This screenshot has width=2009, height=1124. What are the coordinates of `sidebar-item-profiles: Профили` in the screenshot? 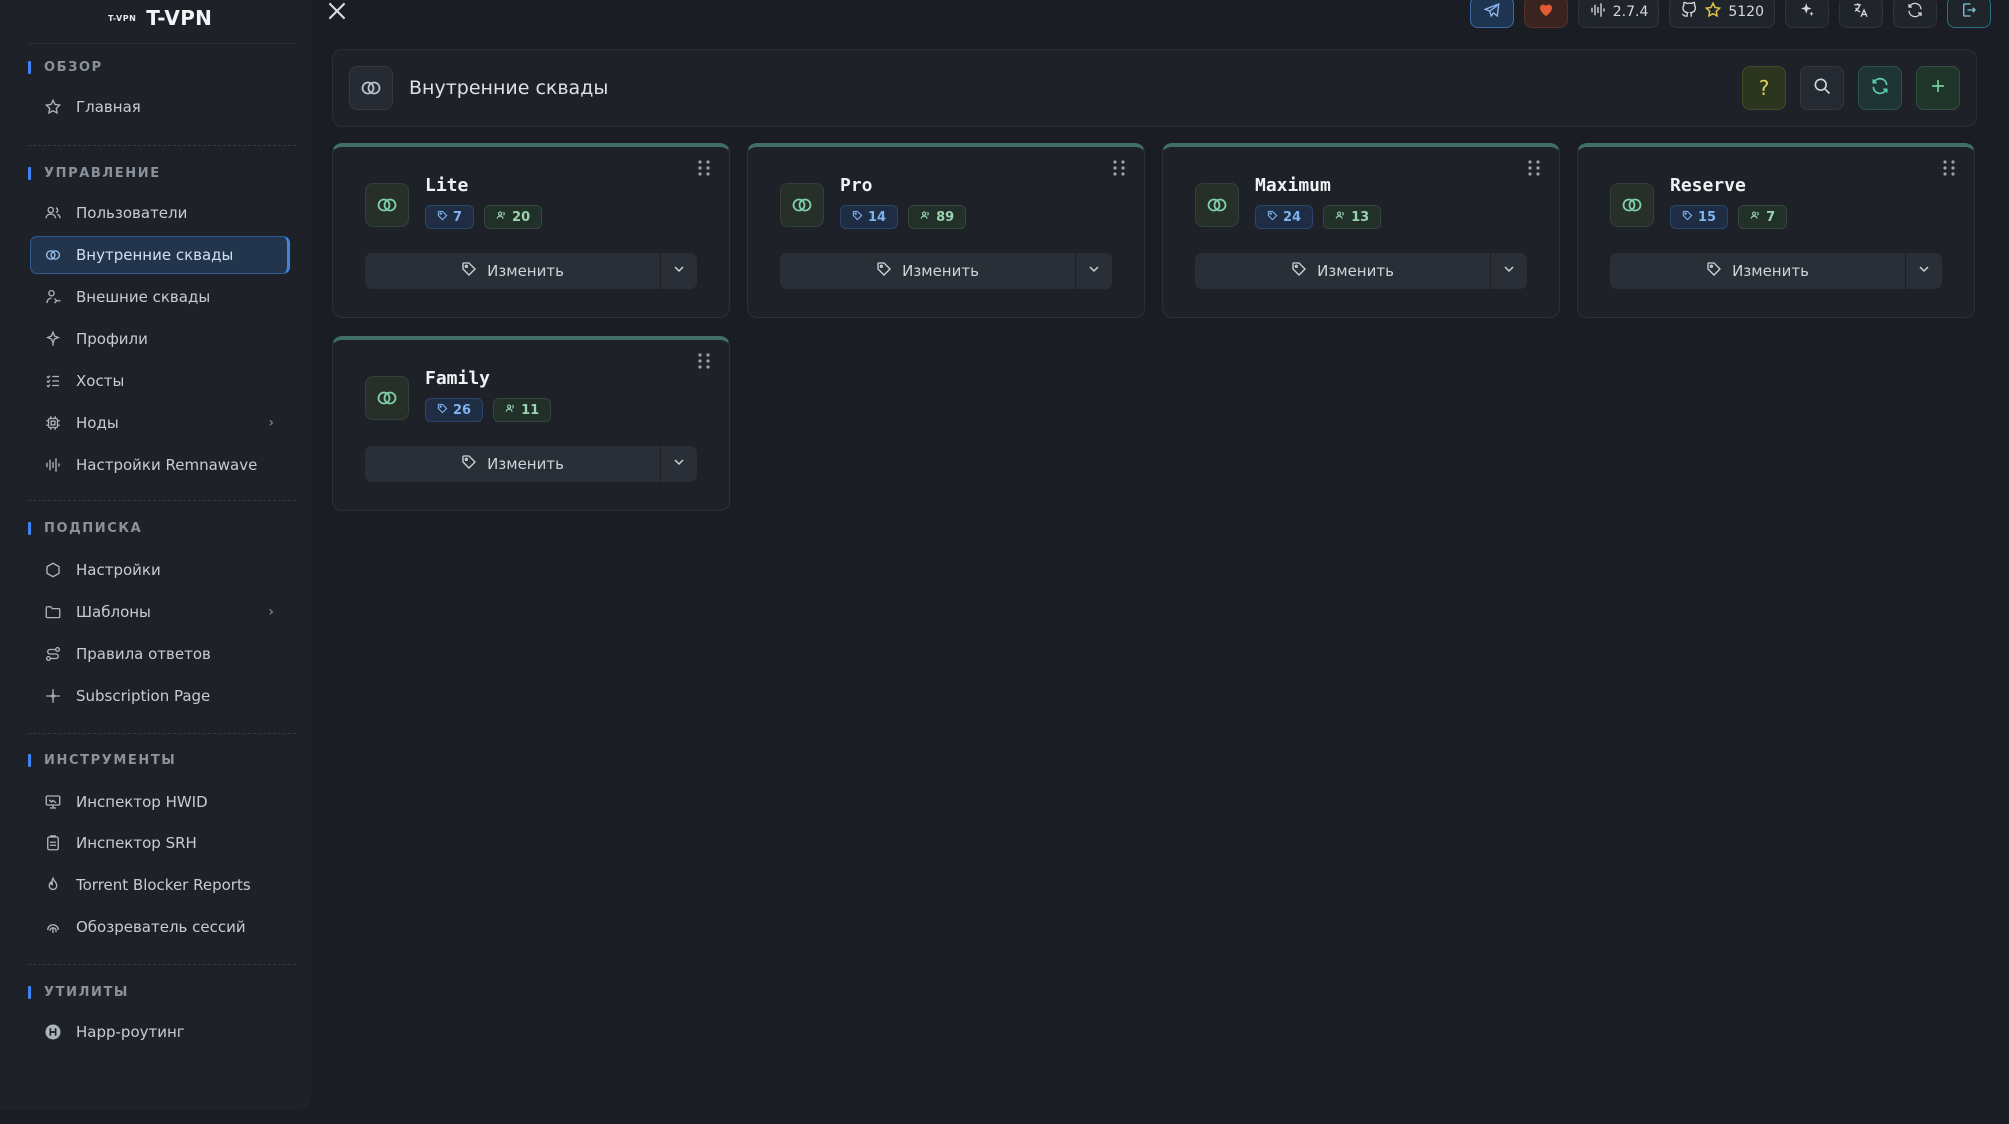 It's located at (160, 339).